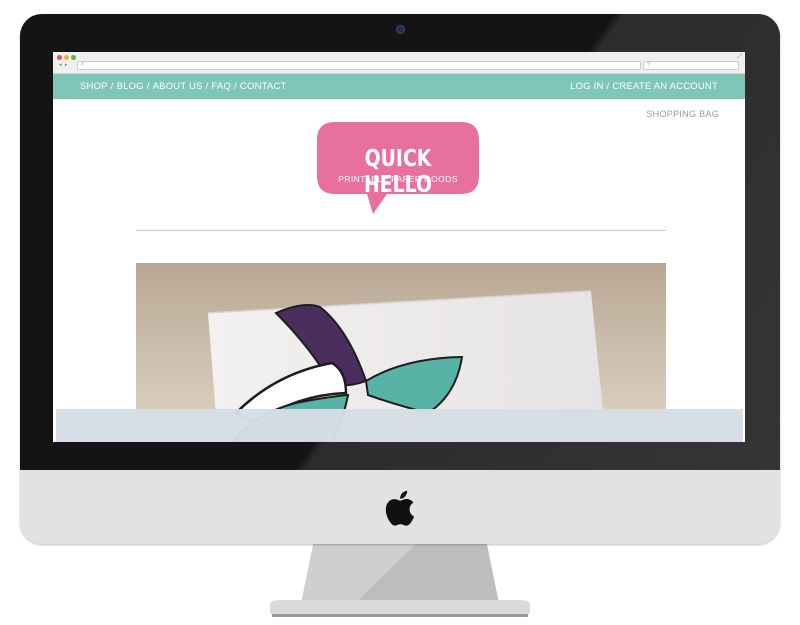 Image resolution: width=800 pixels, height=625 pixels. I want to click on site-logo: QUICK HELLO PRINTABLE PAPER GOODS, so click(398, 168).